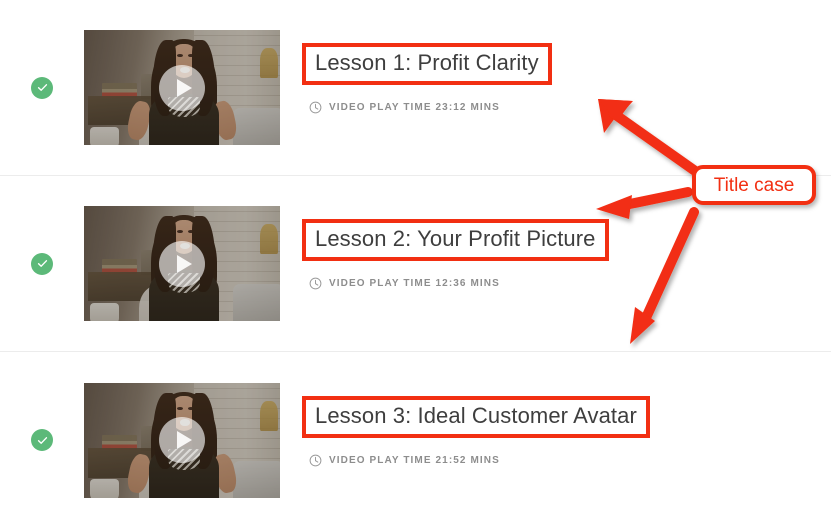 This screenshot has width=831, height=528. I want to click on lesson-title: Lesson 1: Profit Clarity, so click(427, 63).